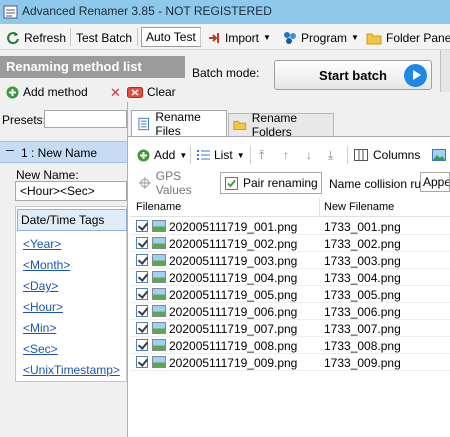  Describe the element at coordinates (362, 278) in the screenshot. I see `row-new-filename: 1733_004.png` at that location.